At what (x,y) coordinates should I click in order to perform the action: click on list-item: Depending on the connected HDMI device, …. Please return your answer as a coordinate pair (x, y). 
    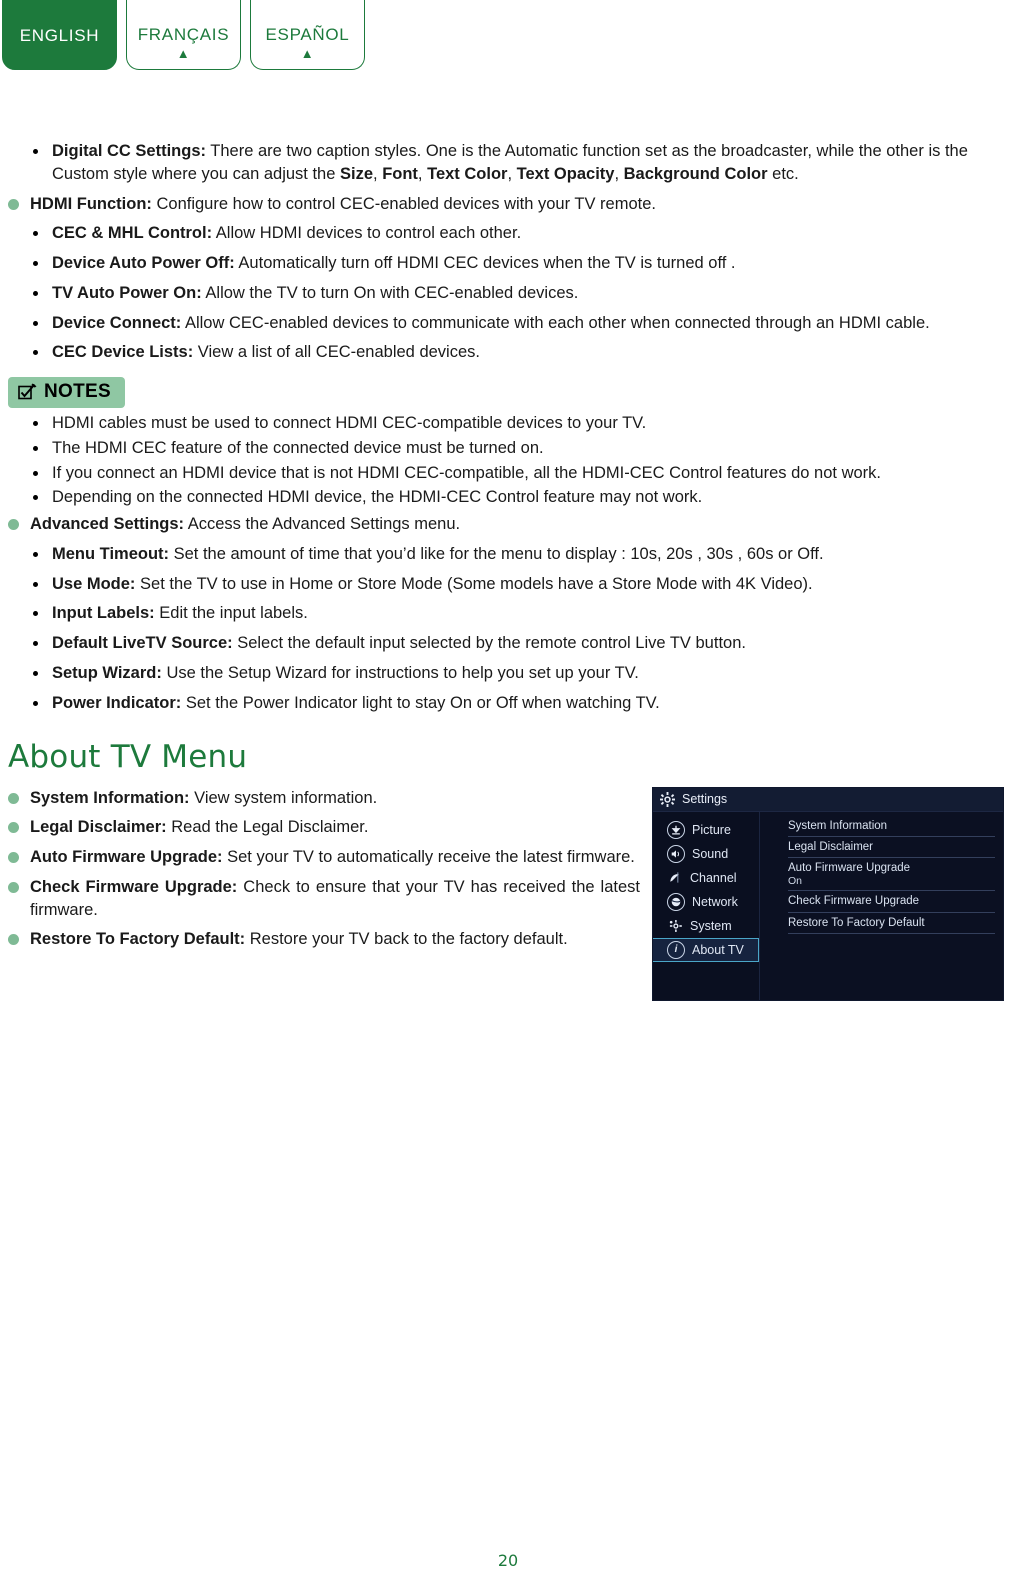
    Looking at the image, I should click on (508, 497).